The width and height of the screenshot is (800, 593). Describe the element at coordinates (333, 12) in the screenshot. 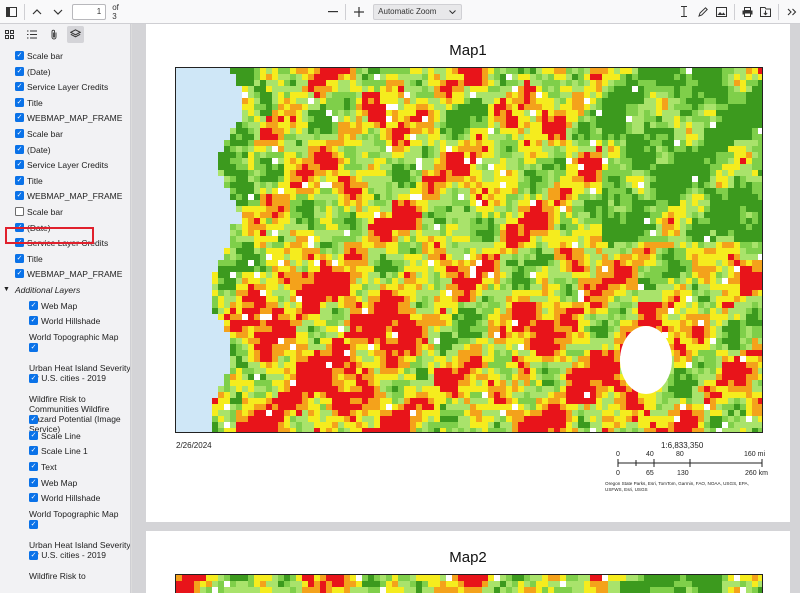

I see `zoom-out-icon` at that location.